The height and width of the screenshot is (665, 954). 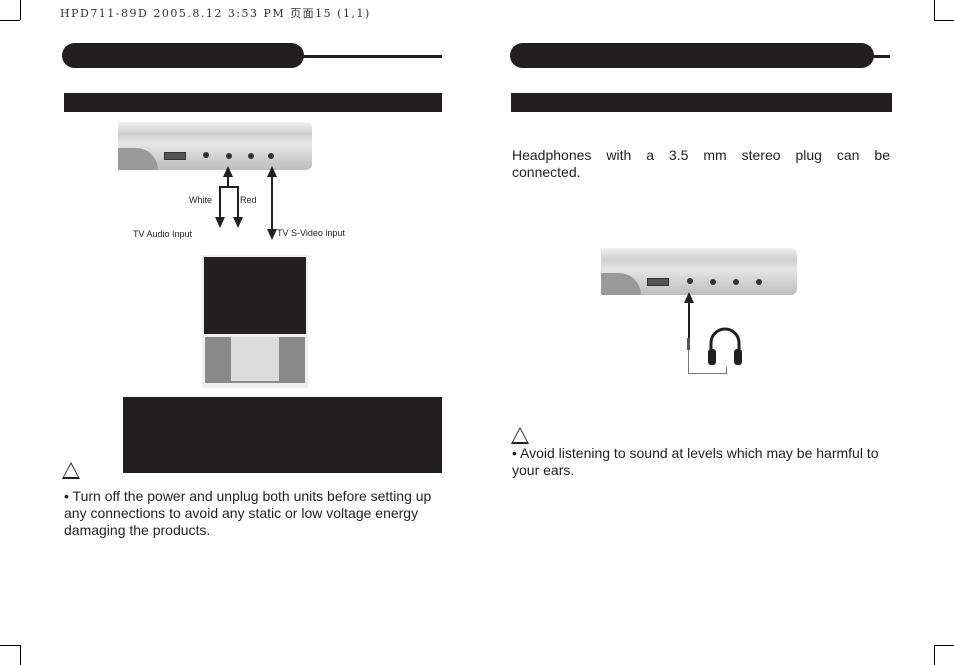 What do you see at coordinates (255, 321) in the screenshot?
I see `tv-image` at bounding box center [255, 321].